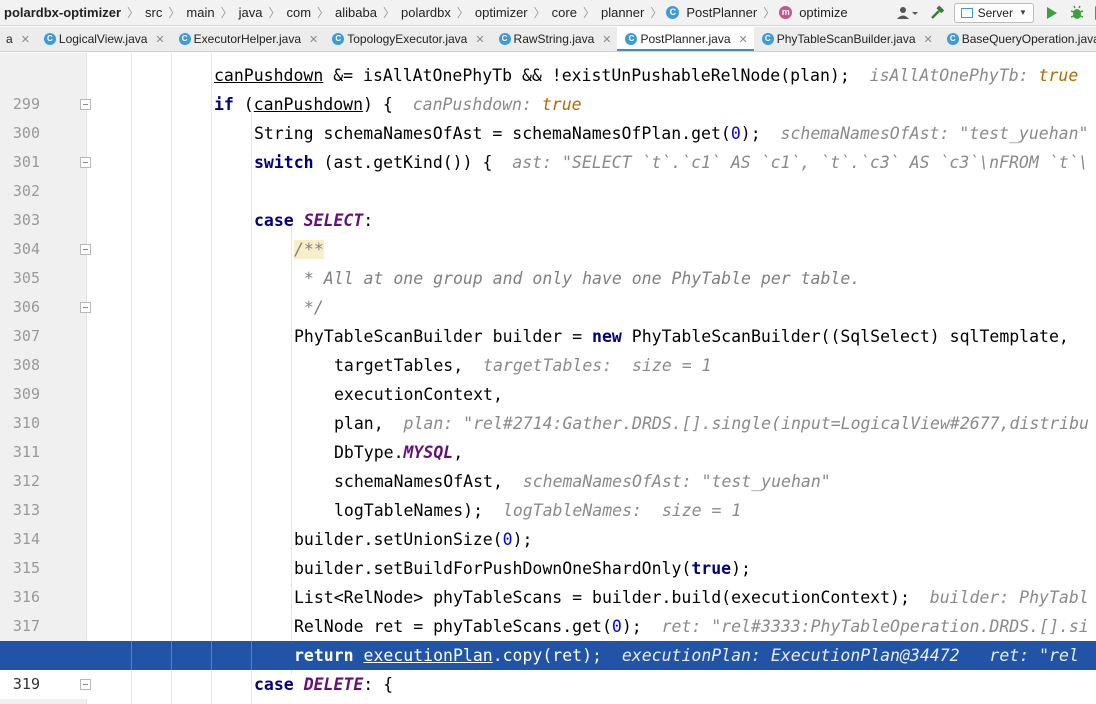  I want to click on run-configuration-select: Server ▼, so click(993, 12).